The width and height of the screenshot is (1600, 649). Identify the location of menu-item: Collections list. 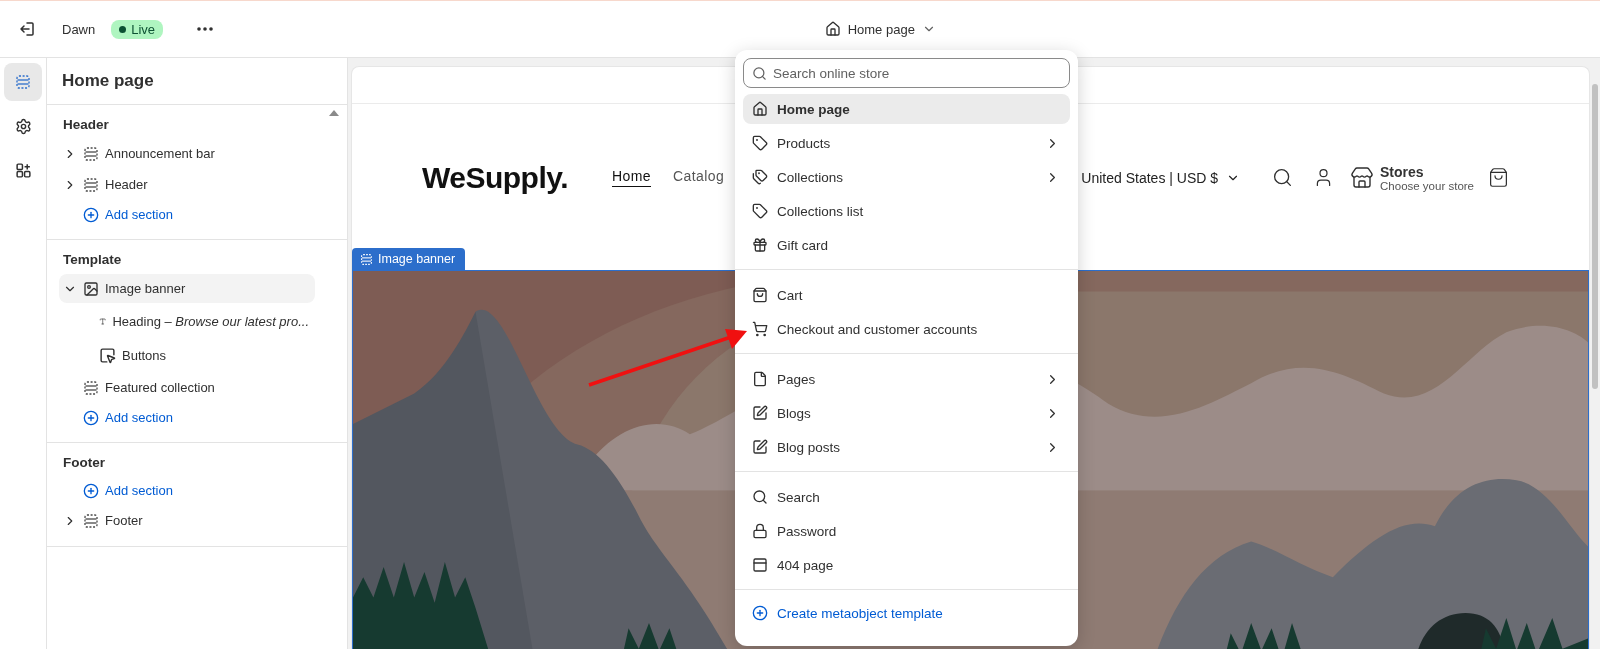
(906, 211).